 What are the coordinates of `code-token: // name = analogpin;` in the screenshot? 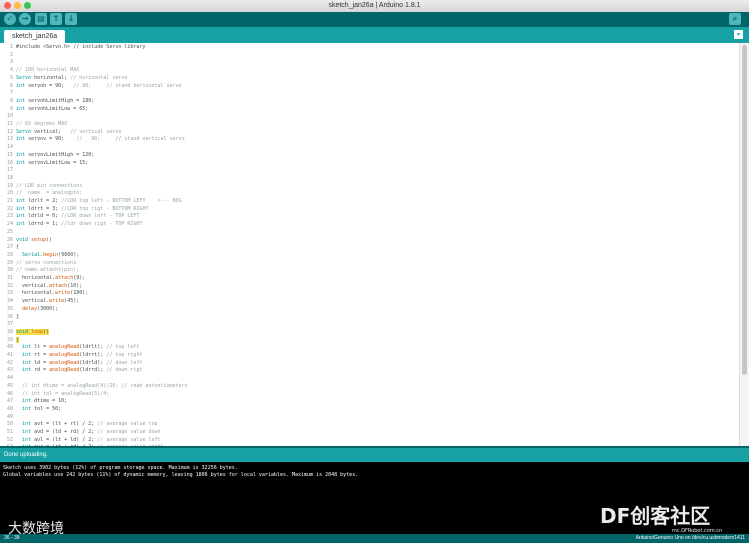 It's located at (49, 193).